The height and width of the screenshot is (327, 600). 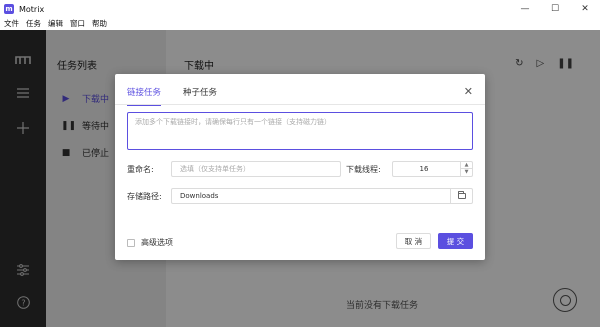 I want to click on tab-link-task: 链接任务, so click(x=144, y=96).